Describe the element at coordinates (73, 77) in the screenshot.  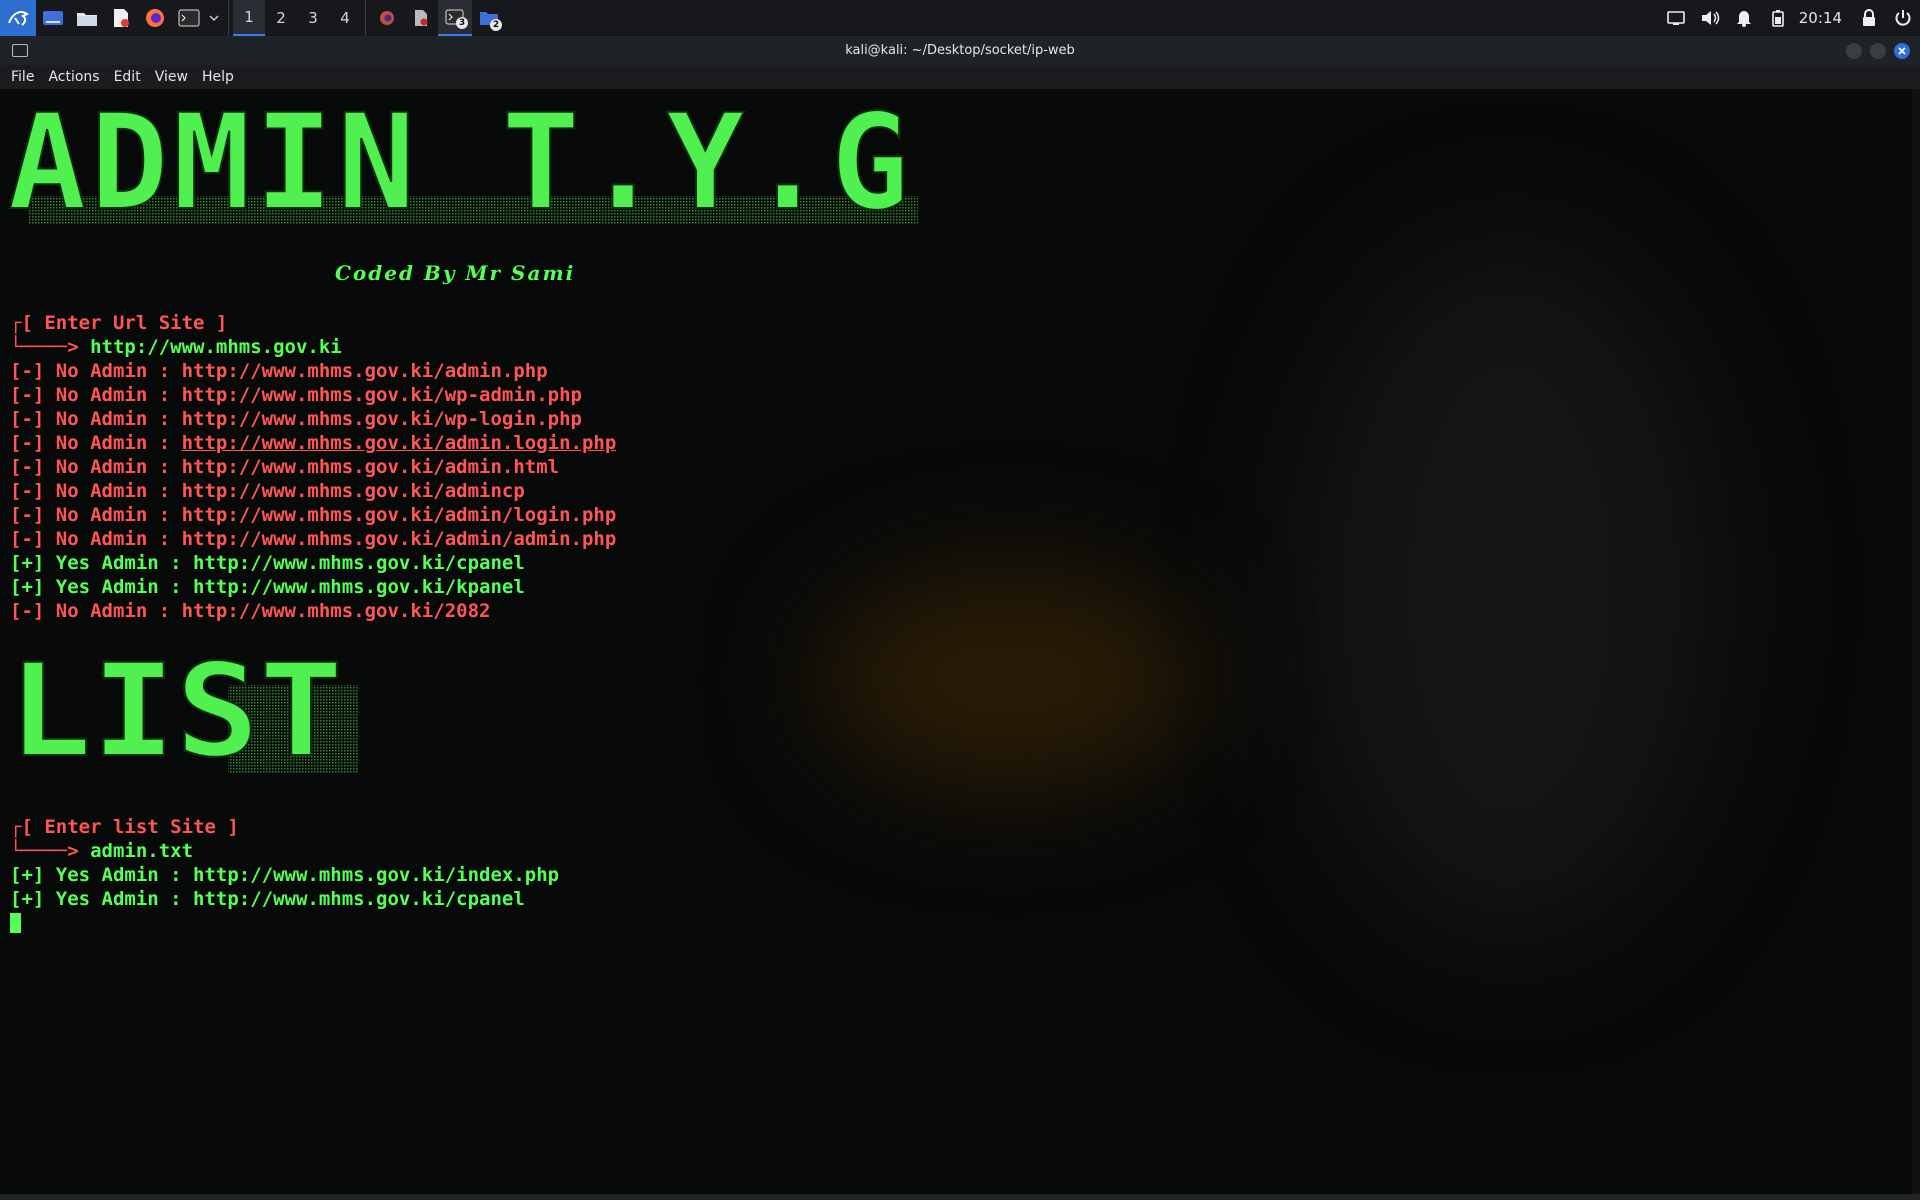
I see `menu-actions: Actions` at that location.